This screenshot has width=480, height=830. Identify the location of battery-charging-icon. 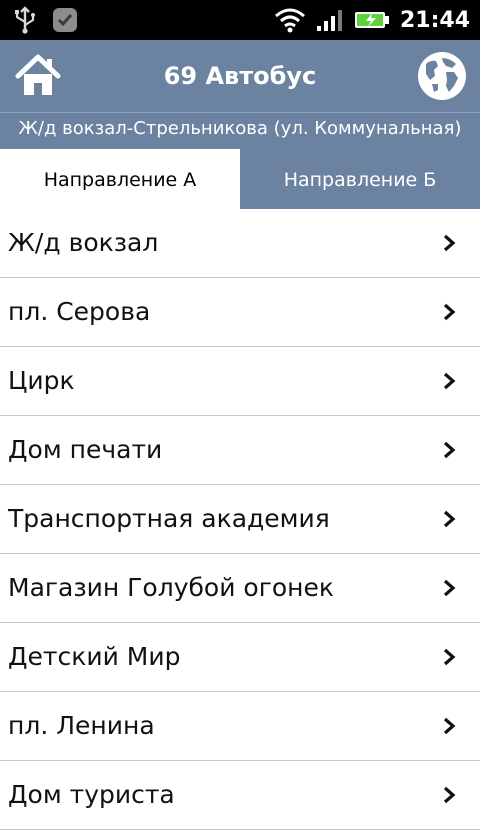
(371, 20).